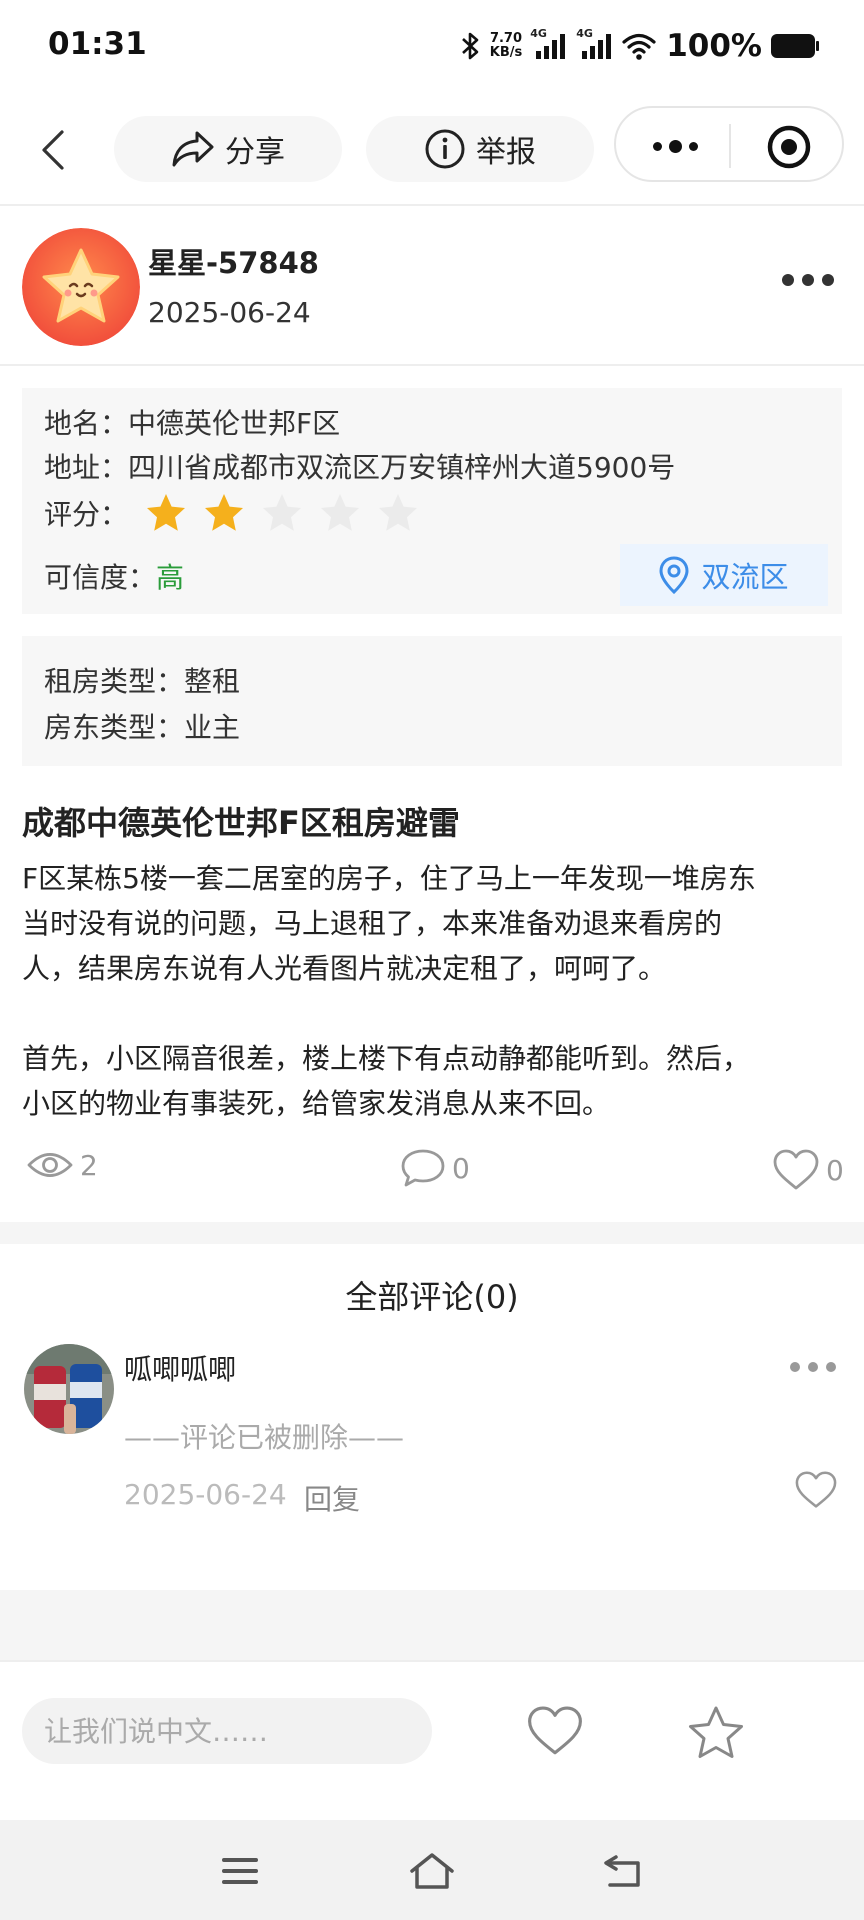 This screenshot has width=864, height=1920. What do you see at coordinates (170, 577) in the screenshot?
I see `credibility-value: 高` at bounding box center [170, 577].